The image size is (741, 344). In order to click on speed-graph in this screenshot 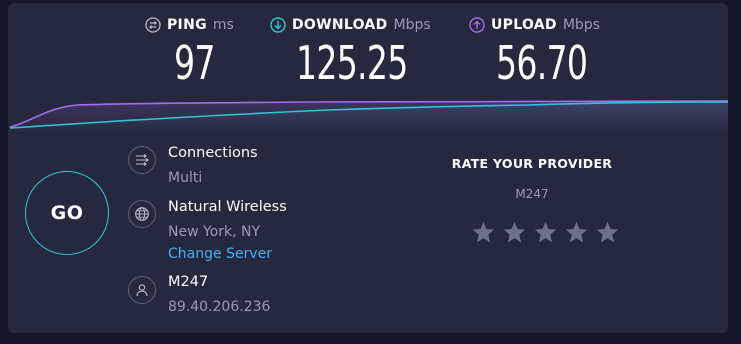, I will do `click(368, 116)`.